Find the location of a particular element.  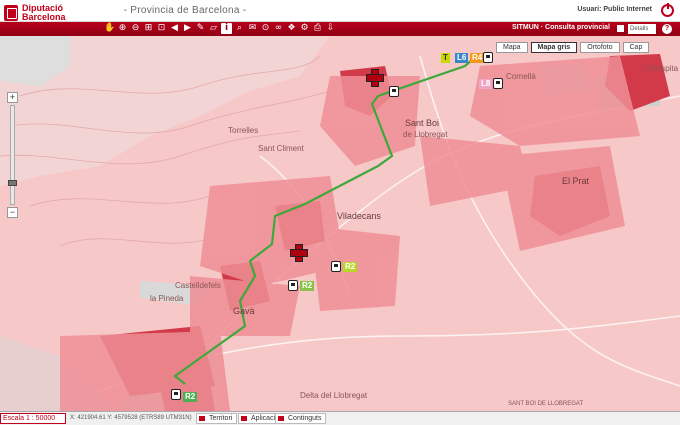

base-layer-button-mapa-gris: Mapa gris is located at coordinates (554, 47).